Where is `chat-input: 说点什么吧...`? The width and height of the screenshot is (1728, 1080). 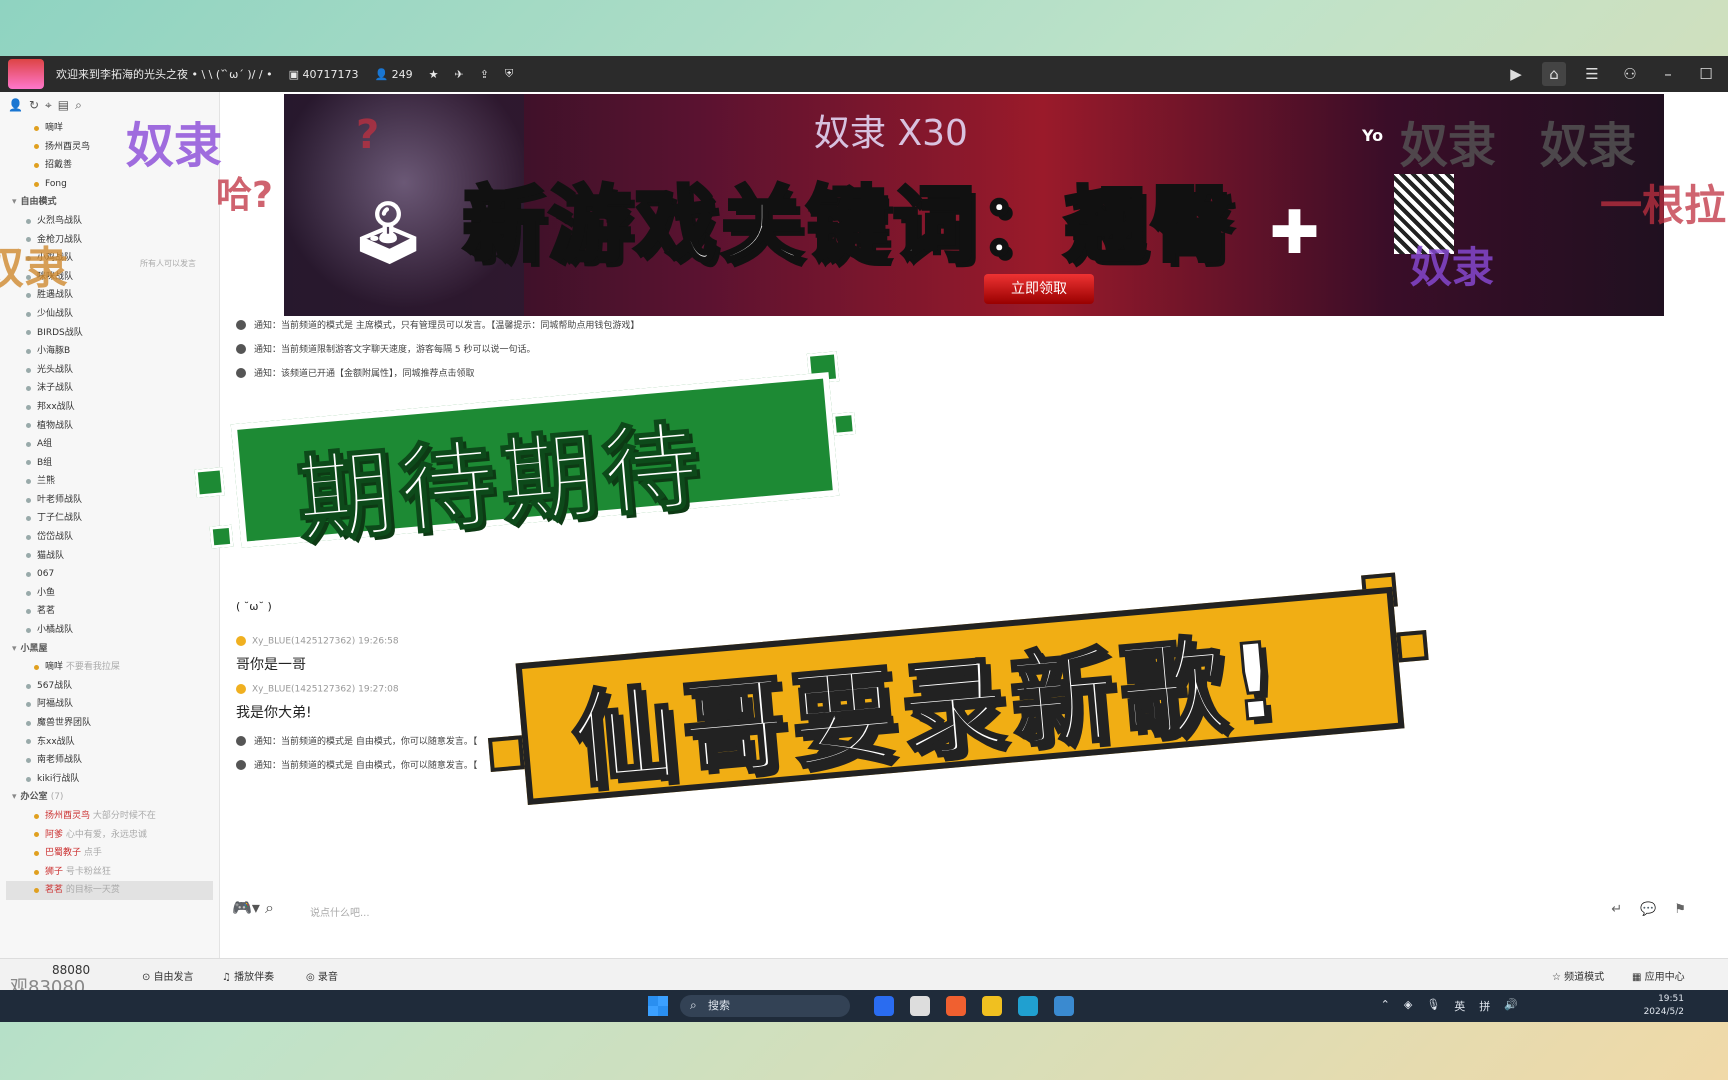 chat-input: 说点什么吧... is located at coordinates (340, 911).